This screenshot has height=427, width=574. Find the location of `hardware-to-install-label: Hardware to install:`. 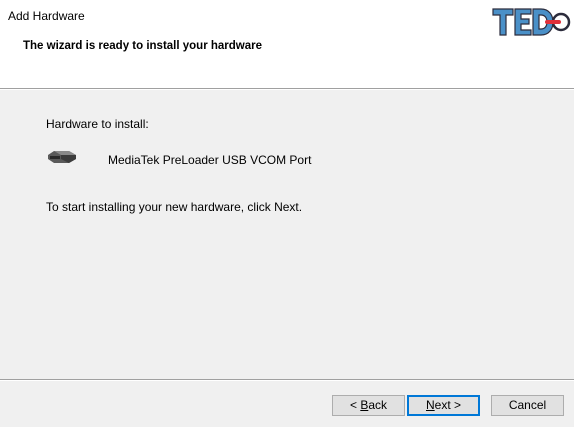

hardware-to-install-label: Hardware to install: is located at coordinates (97, 124).